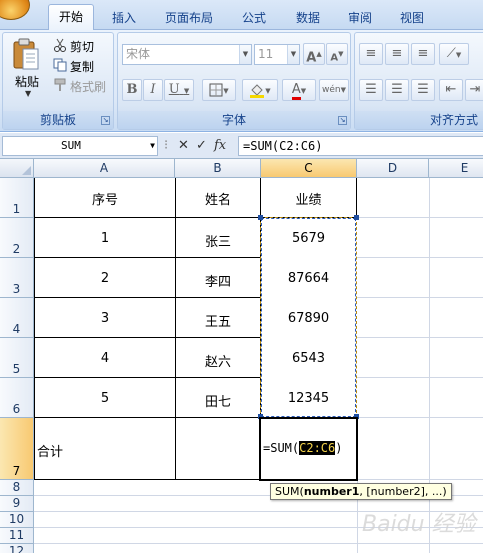 Image resolution: width=483 pixels, height=553 pixels. What do you see at coordinates (332, 491) in the screenshot?
I see `tooltip-current-arg: number1` at bounding box center [332, 491].